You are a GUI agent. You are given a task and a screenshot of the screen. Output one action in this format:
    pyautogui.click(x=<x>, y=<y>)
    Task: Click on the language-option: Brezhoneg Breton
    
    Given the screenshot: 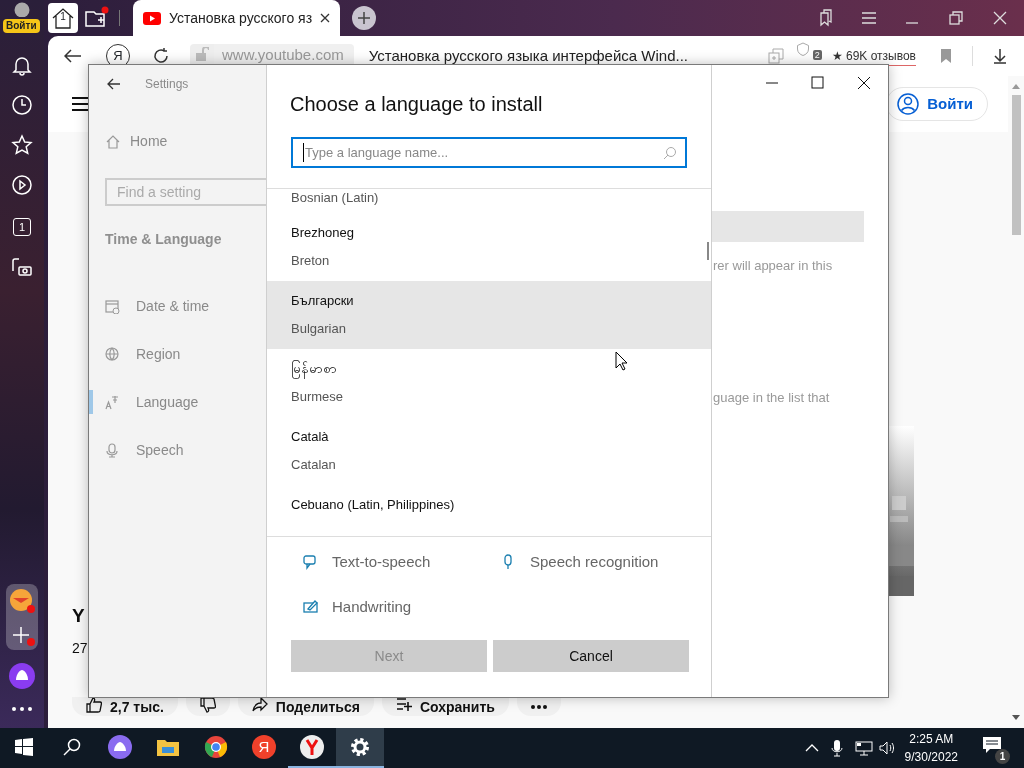 What is the action you would take?
    pyautogui.click(x=489, y=247)
    